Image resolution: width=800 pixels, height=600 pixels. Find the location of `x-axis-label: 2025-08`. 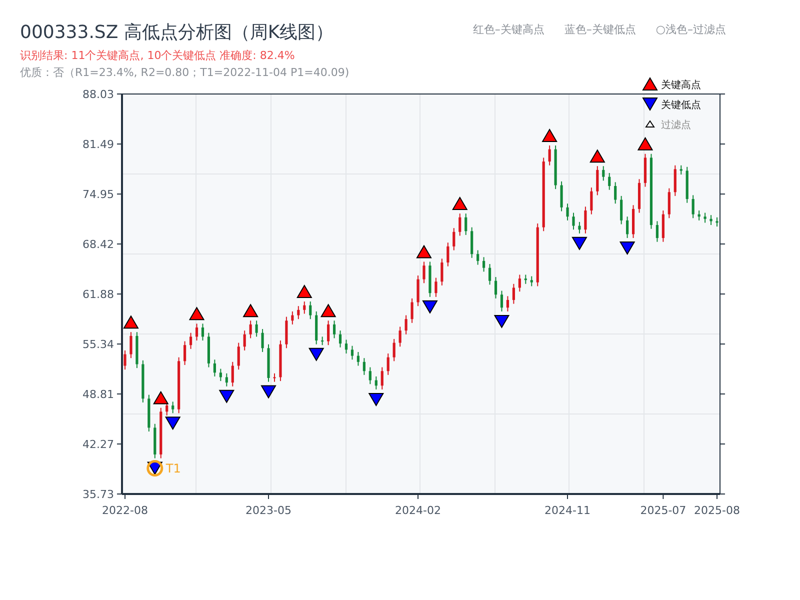

x-axis-label: 2025-08 is located at coordinates (717, 510).